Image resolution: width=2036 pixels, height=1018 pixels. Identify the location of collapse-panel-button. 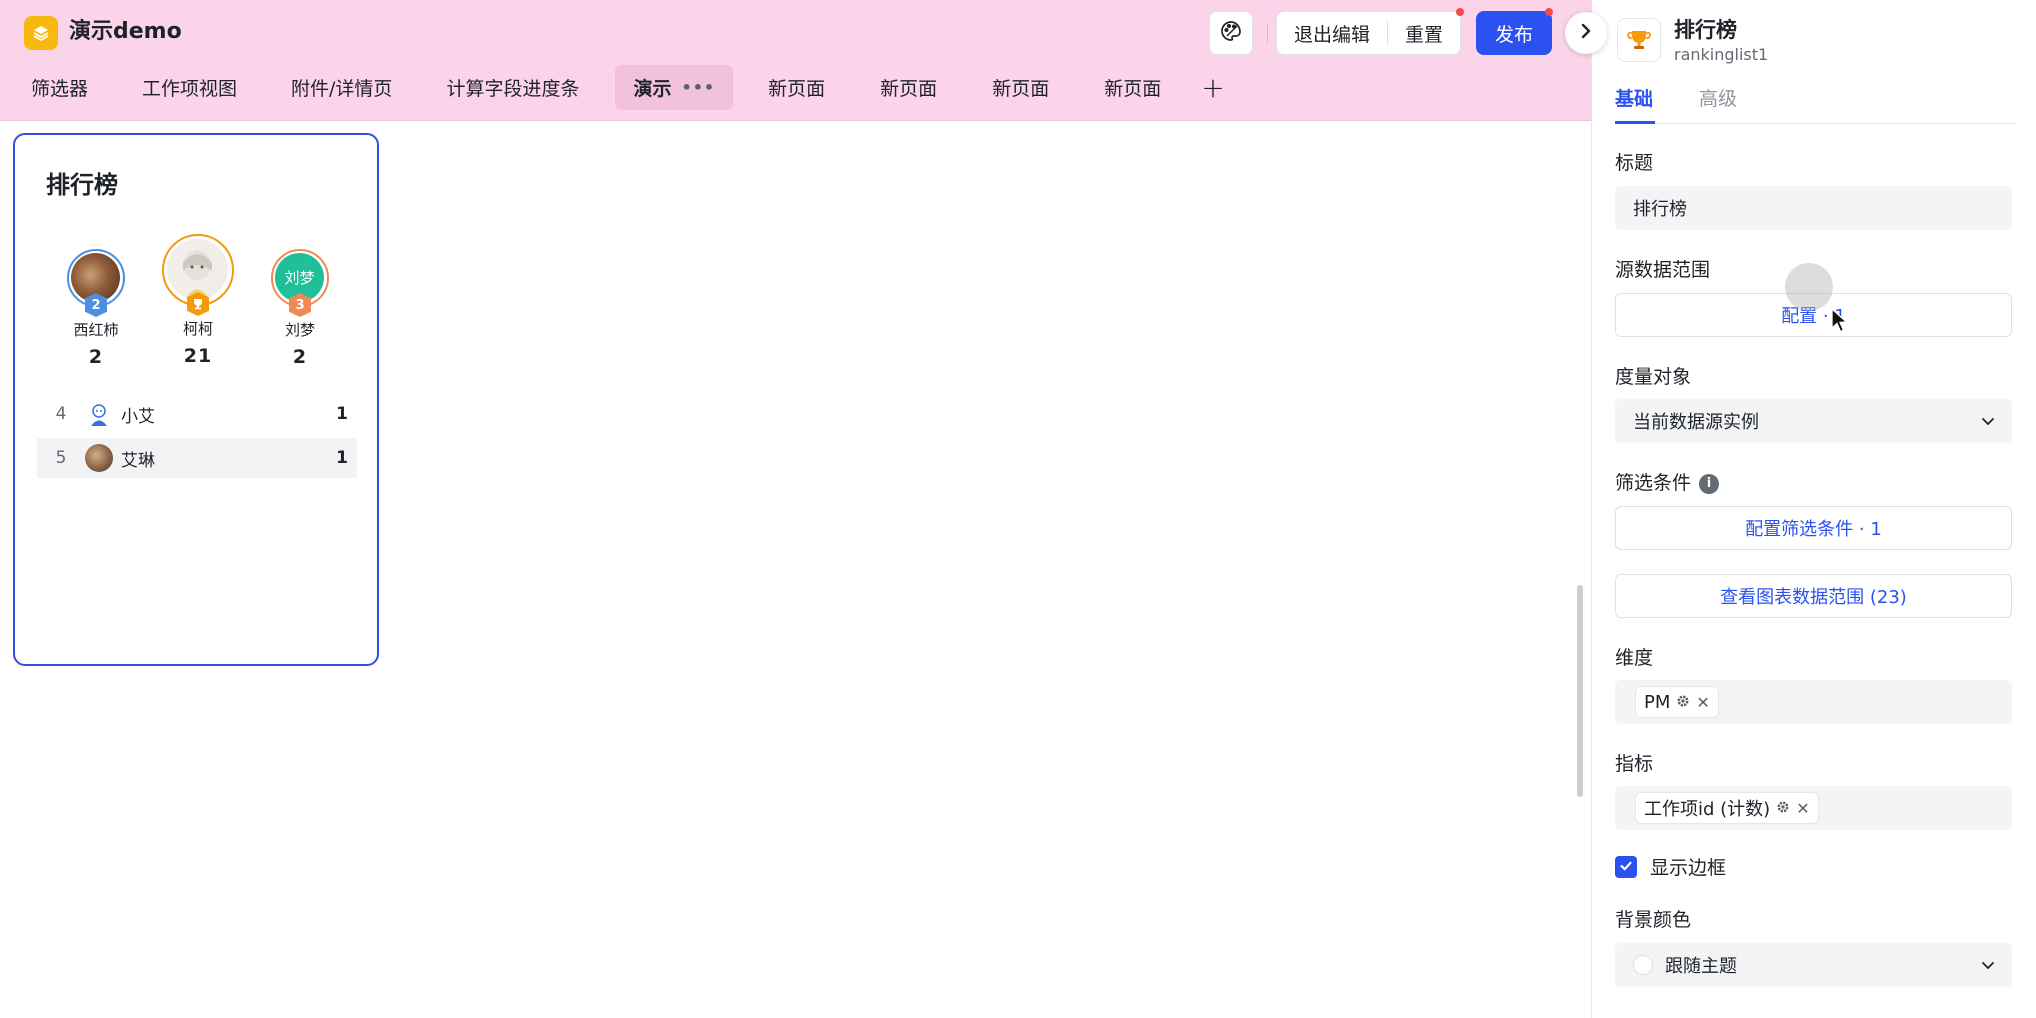
(1586, 33).